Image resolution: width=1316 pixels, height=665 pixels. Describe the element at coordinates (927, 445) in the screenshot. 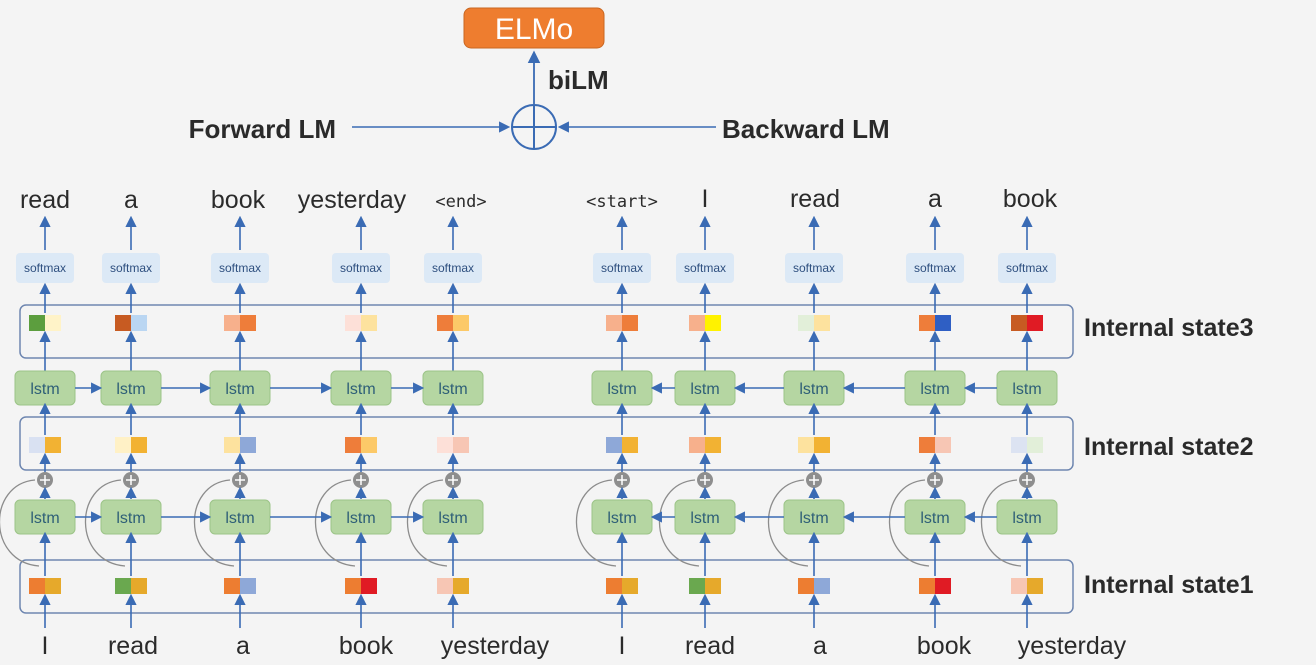

I see `backward-3-state2-vec-a` at that location.